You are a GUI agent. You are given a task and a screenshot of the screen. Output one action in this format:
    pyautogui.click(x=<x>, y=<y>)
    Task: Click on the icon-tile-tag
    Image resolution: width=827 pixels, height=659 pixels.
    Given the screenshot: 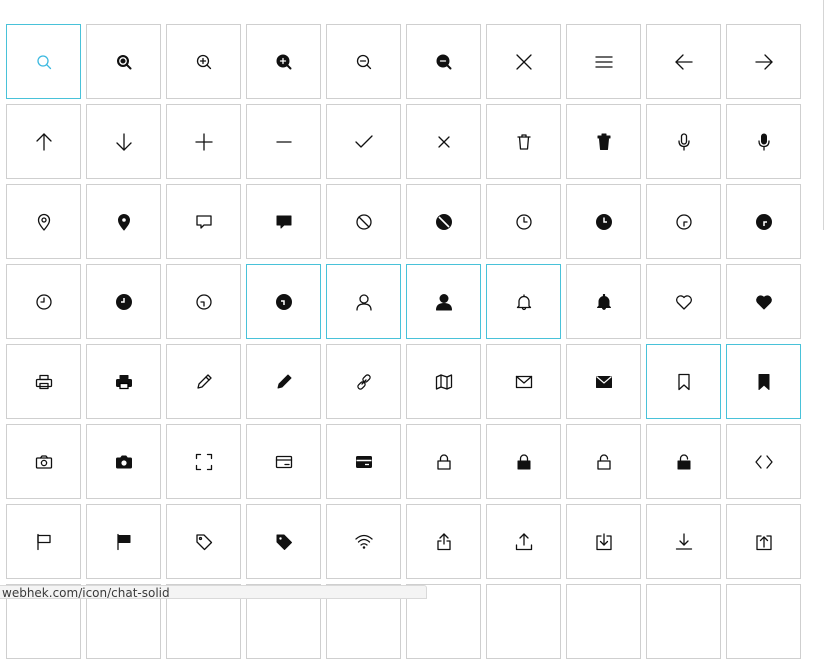 What is the action you would take?
    pyautogui.click(x=203, y=541)
    